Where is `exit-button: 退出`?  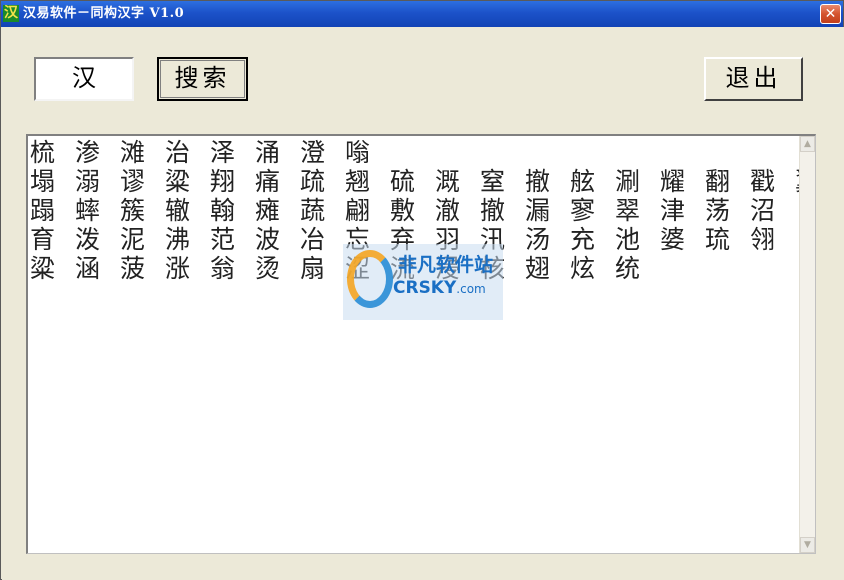
exit-button: 退出 is located at coordinates (753, 79).